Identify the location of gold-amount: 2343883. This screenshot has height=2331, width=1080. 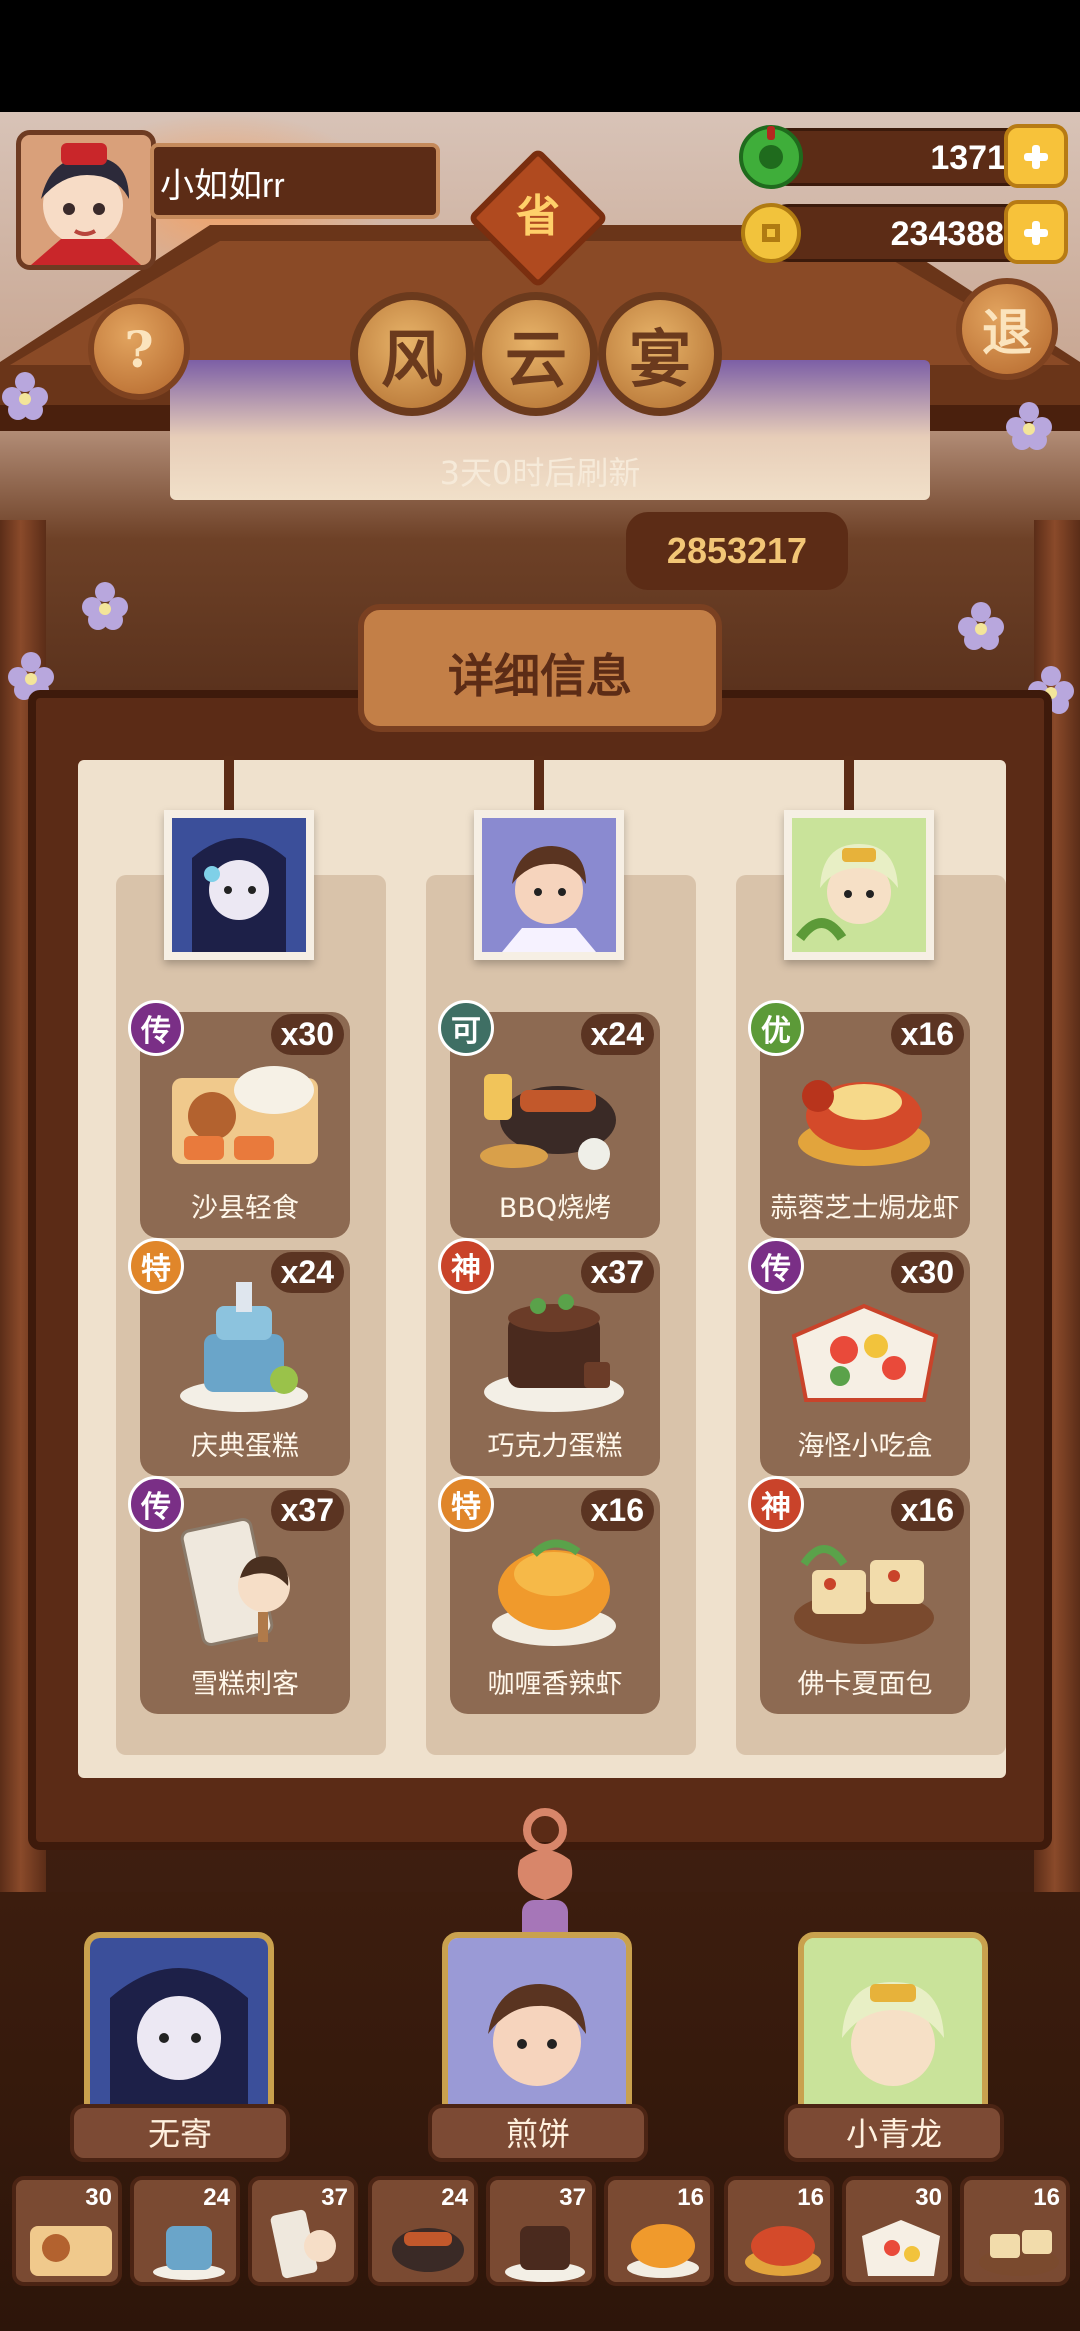
(956, 234).